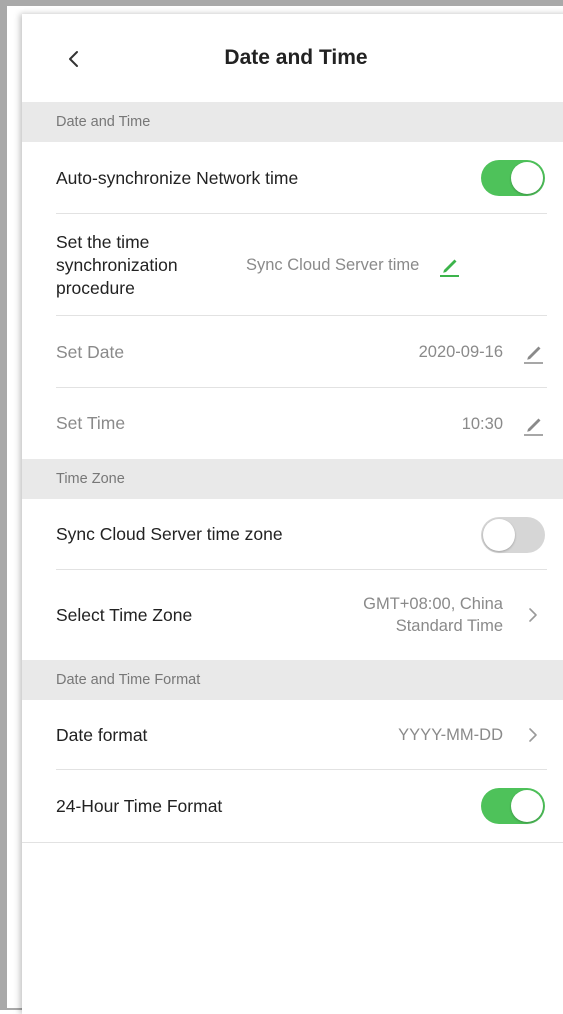 The height and width of the screenshot is (1014, 563). What do you see at coordinates (91, 423) in the screenshot?
I see `set-time-label: Set Time` at bounding box center [91, 423].